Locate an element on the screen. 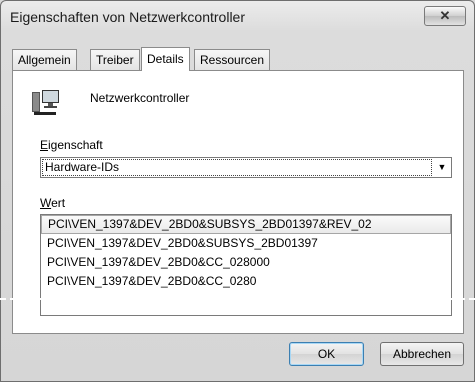 This screenshot has width=475, height=382. property-dropdown: Hardware-IDs ▼ is located at coordinates (246, 167).